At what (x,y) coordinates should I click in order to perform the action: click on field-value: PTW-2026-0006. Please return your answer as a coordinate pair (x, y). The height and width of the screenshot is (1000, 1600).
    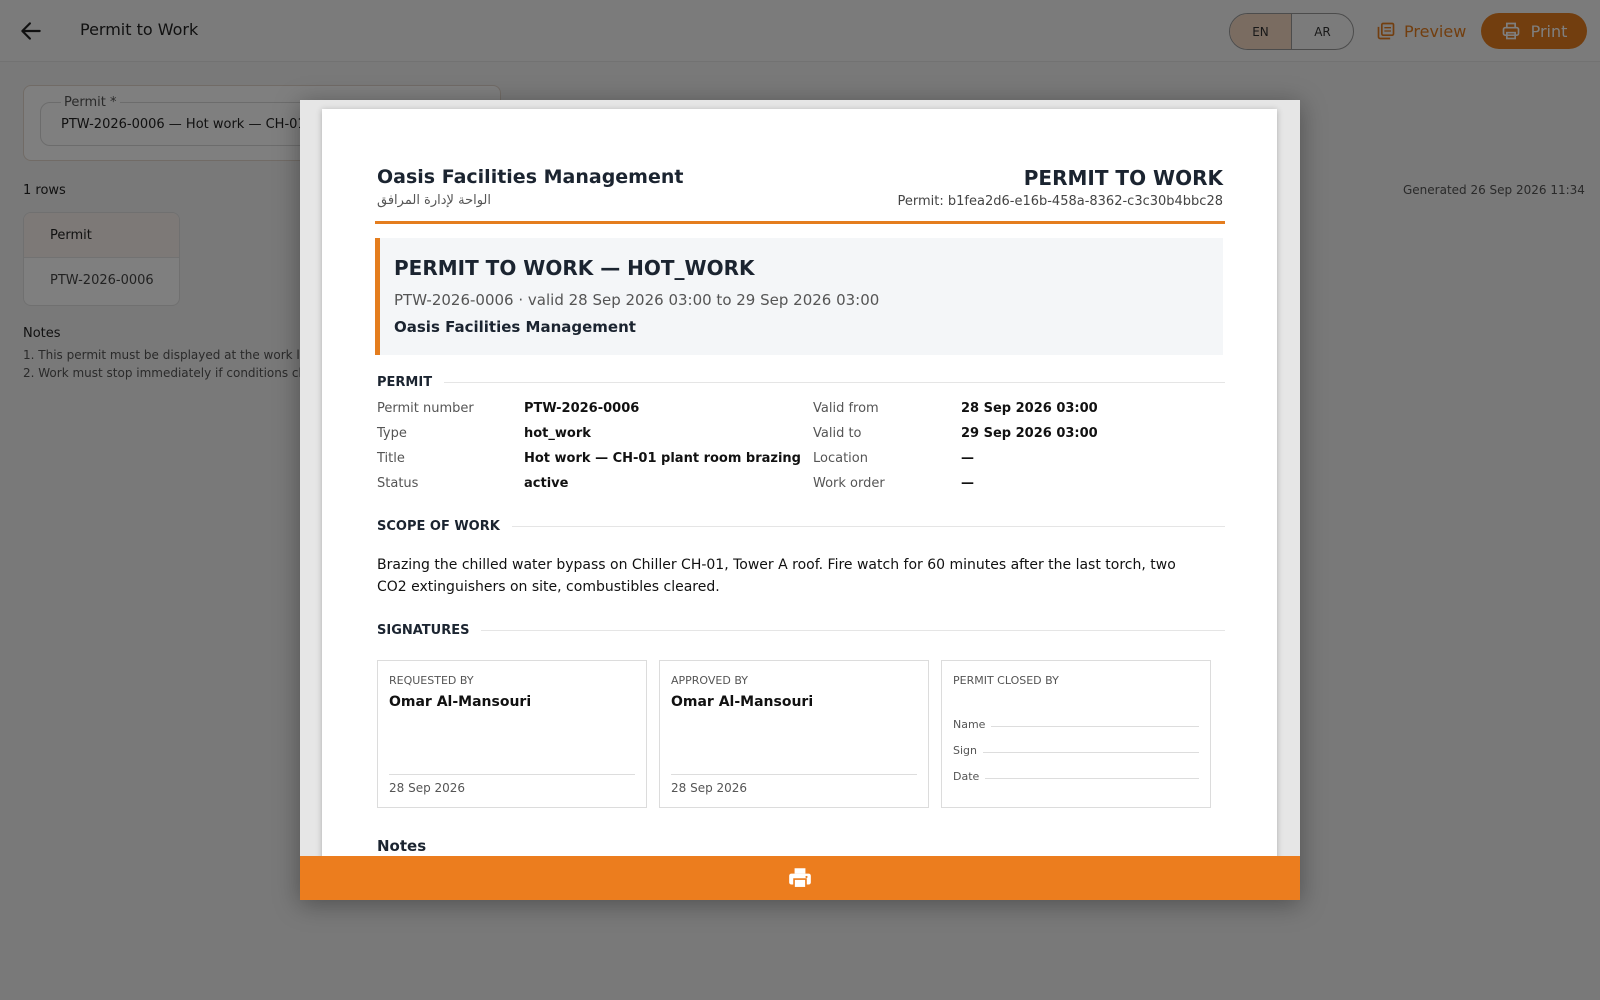
    Looking at the image, I should click on (582, 408).